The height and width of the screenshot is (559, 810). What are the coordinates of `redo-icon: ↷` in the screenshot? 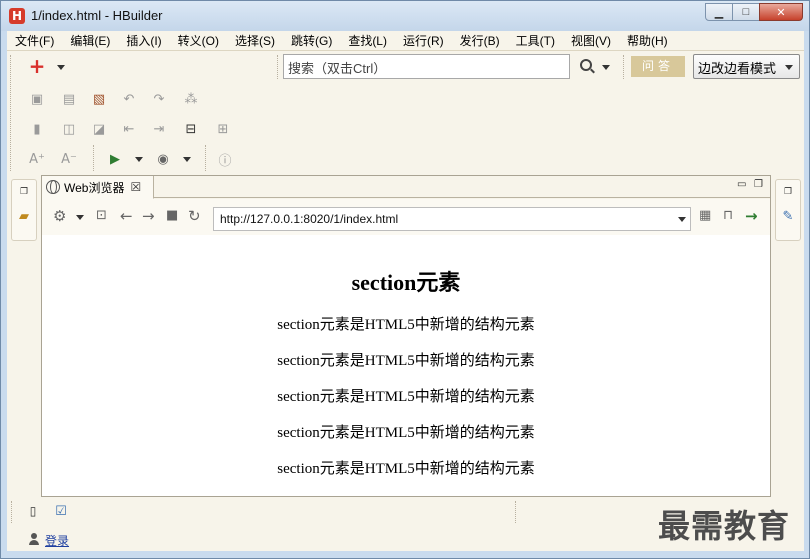 It's located at (159, 99).